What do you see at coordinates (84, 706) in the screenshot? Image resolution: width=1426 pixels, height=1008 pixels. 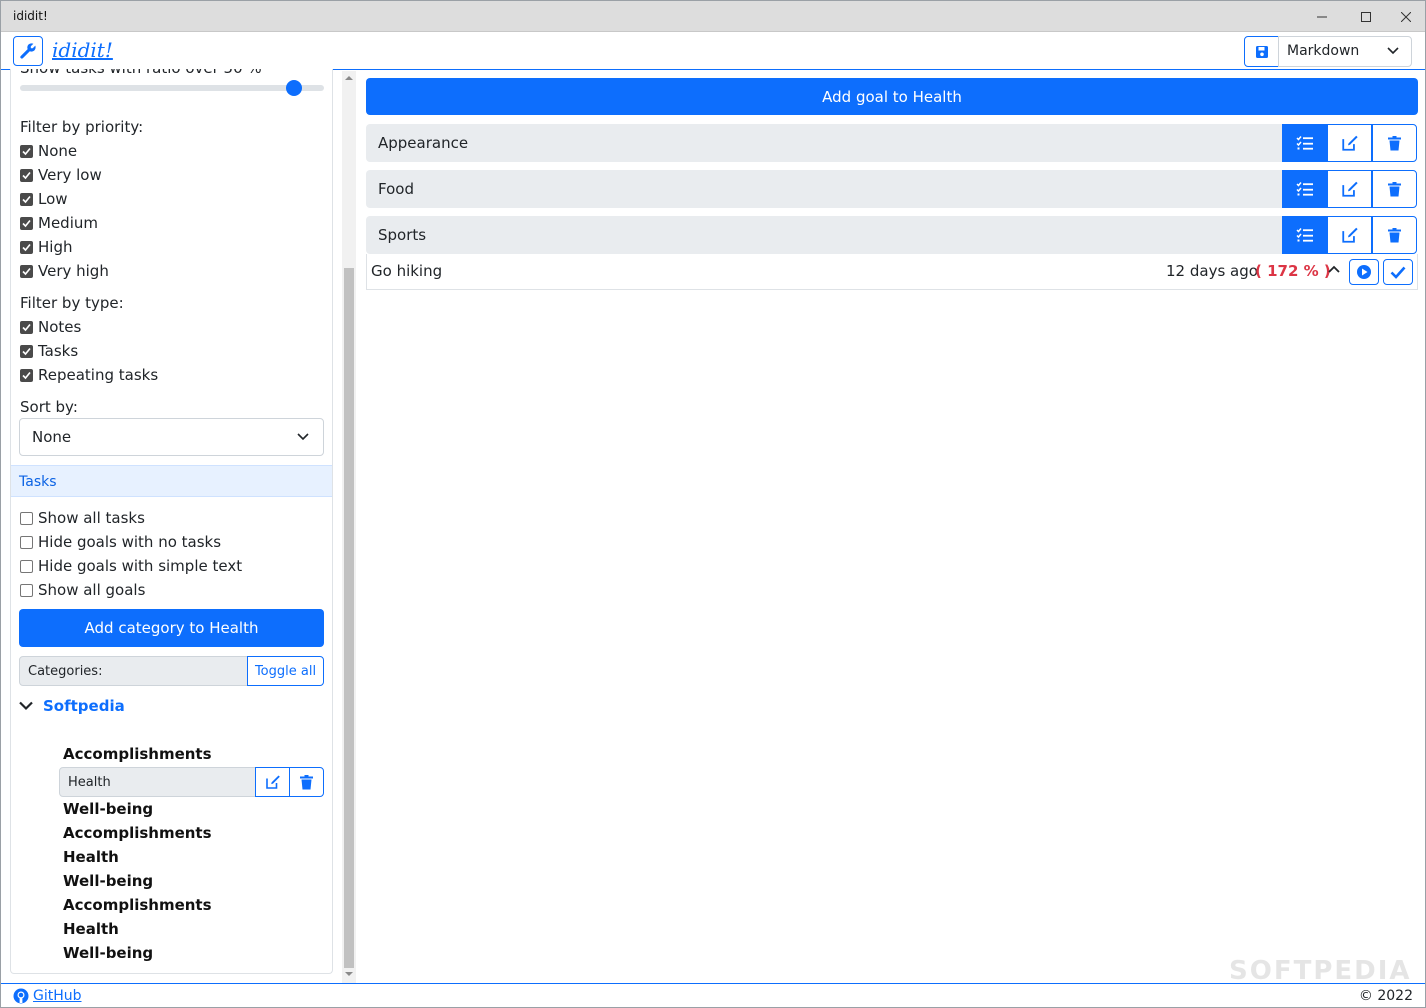 I see `tree-root-label: Softpedia` at bounding box center [84, 706].